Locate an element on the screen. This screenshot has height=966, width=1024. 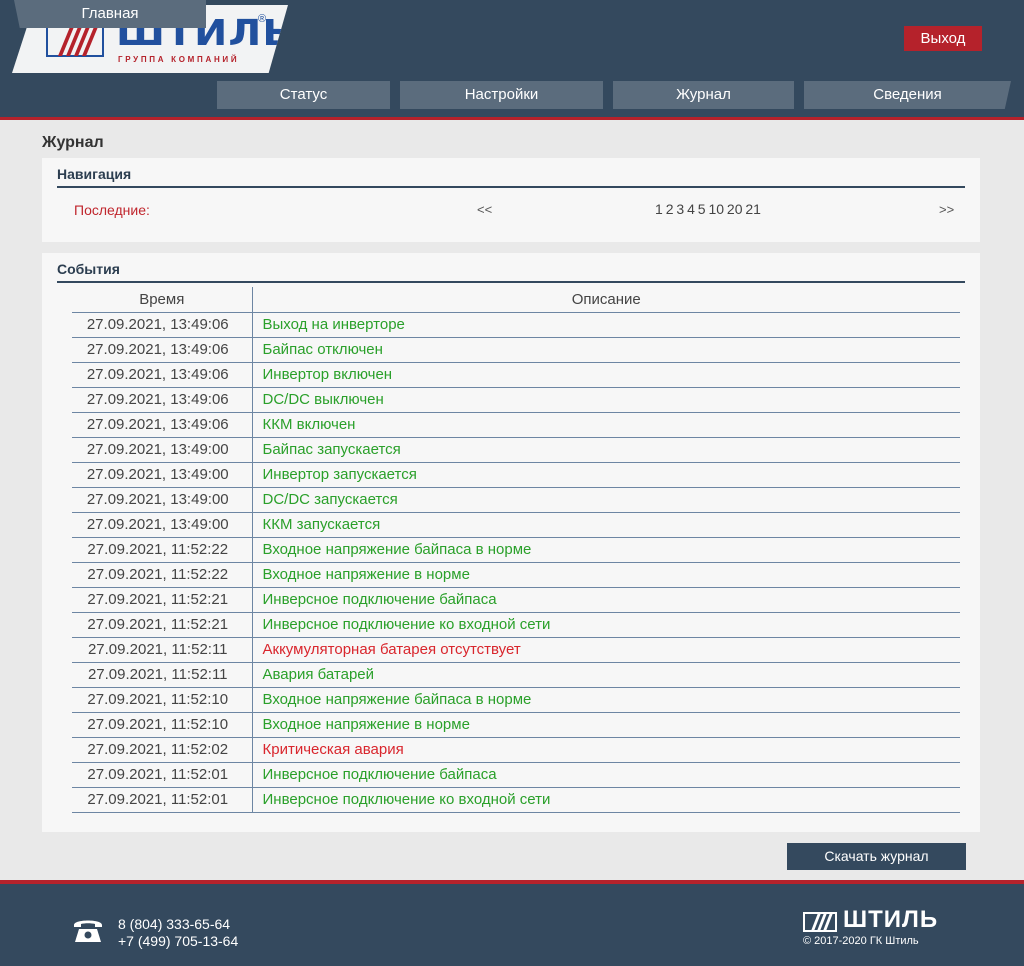
logo-registered-mark: ® is located at coordinates (262, 19).